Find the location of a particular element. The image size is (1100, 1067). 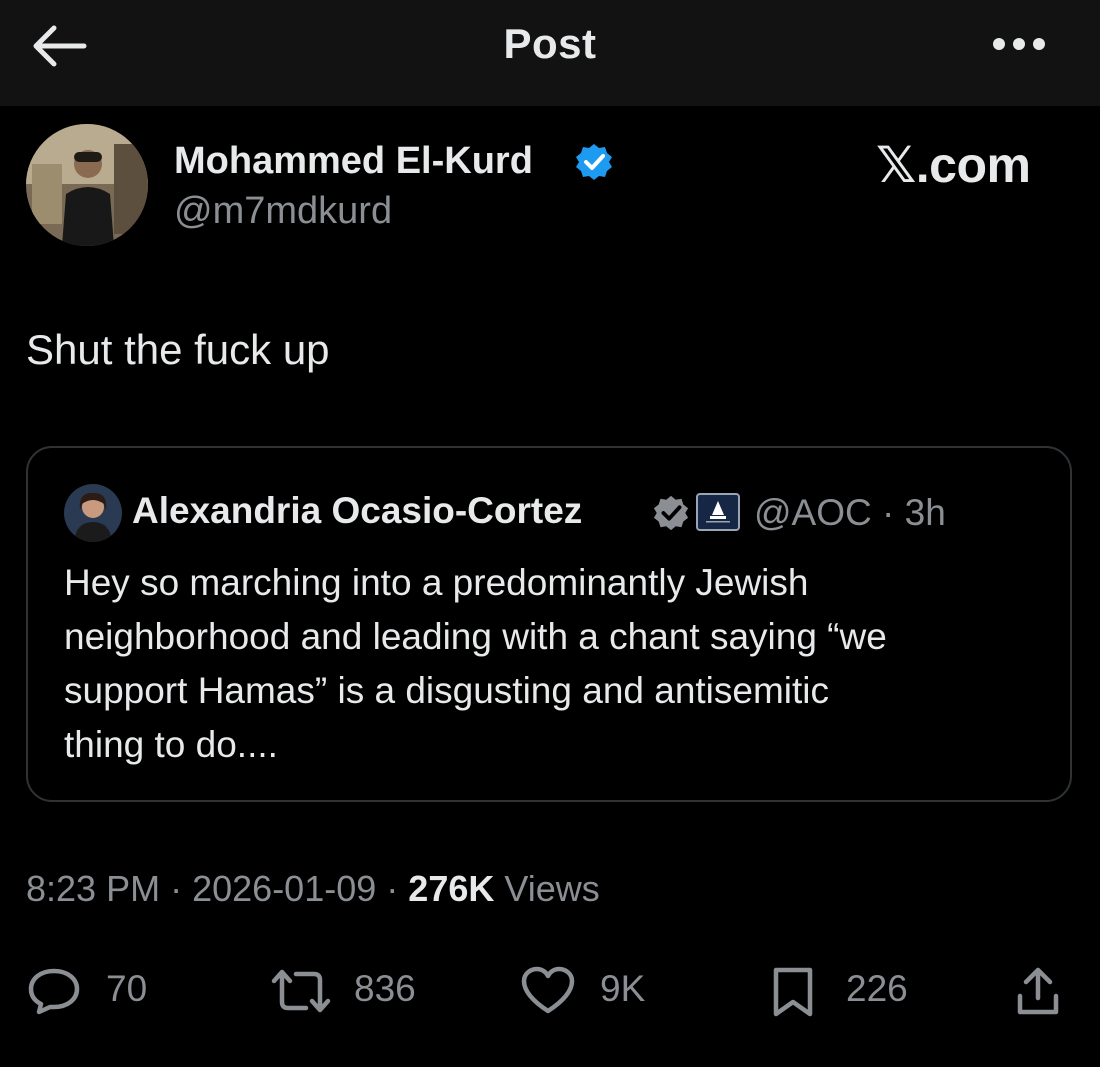

more-horizontal-icon is located at coordinates (1019, 44).